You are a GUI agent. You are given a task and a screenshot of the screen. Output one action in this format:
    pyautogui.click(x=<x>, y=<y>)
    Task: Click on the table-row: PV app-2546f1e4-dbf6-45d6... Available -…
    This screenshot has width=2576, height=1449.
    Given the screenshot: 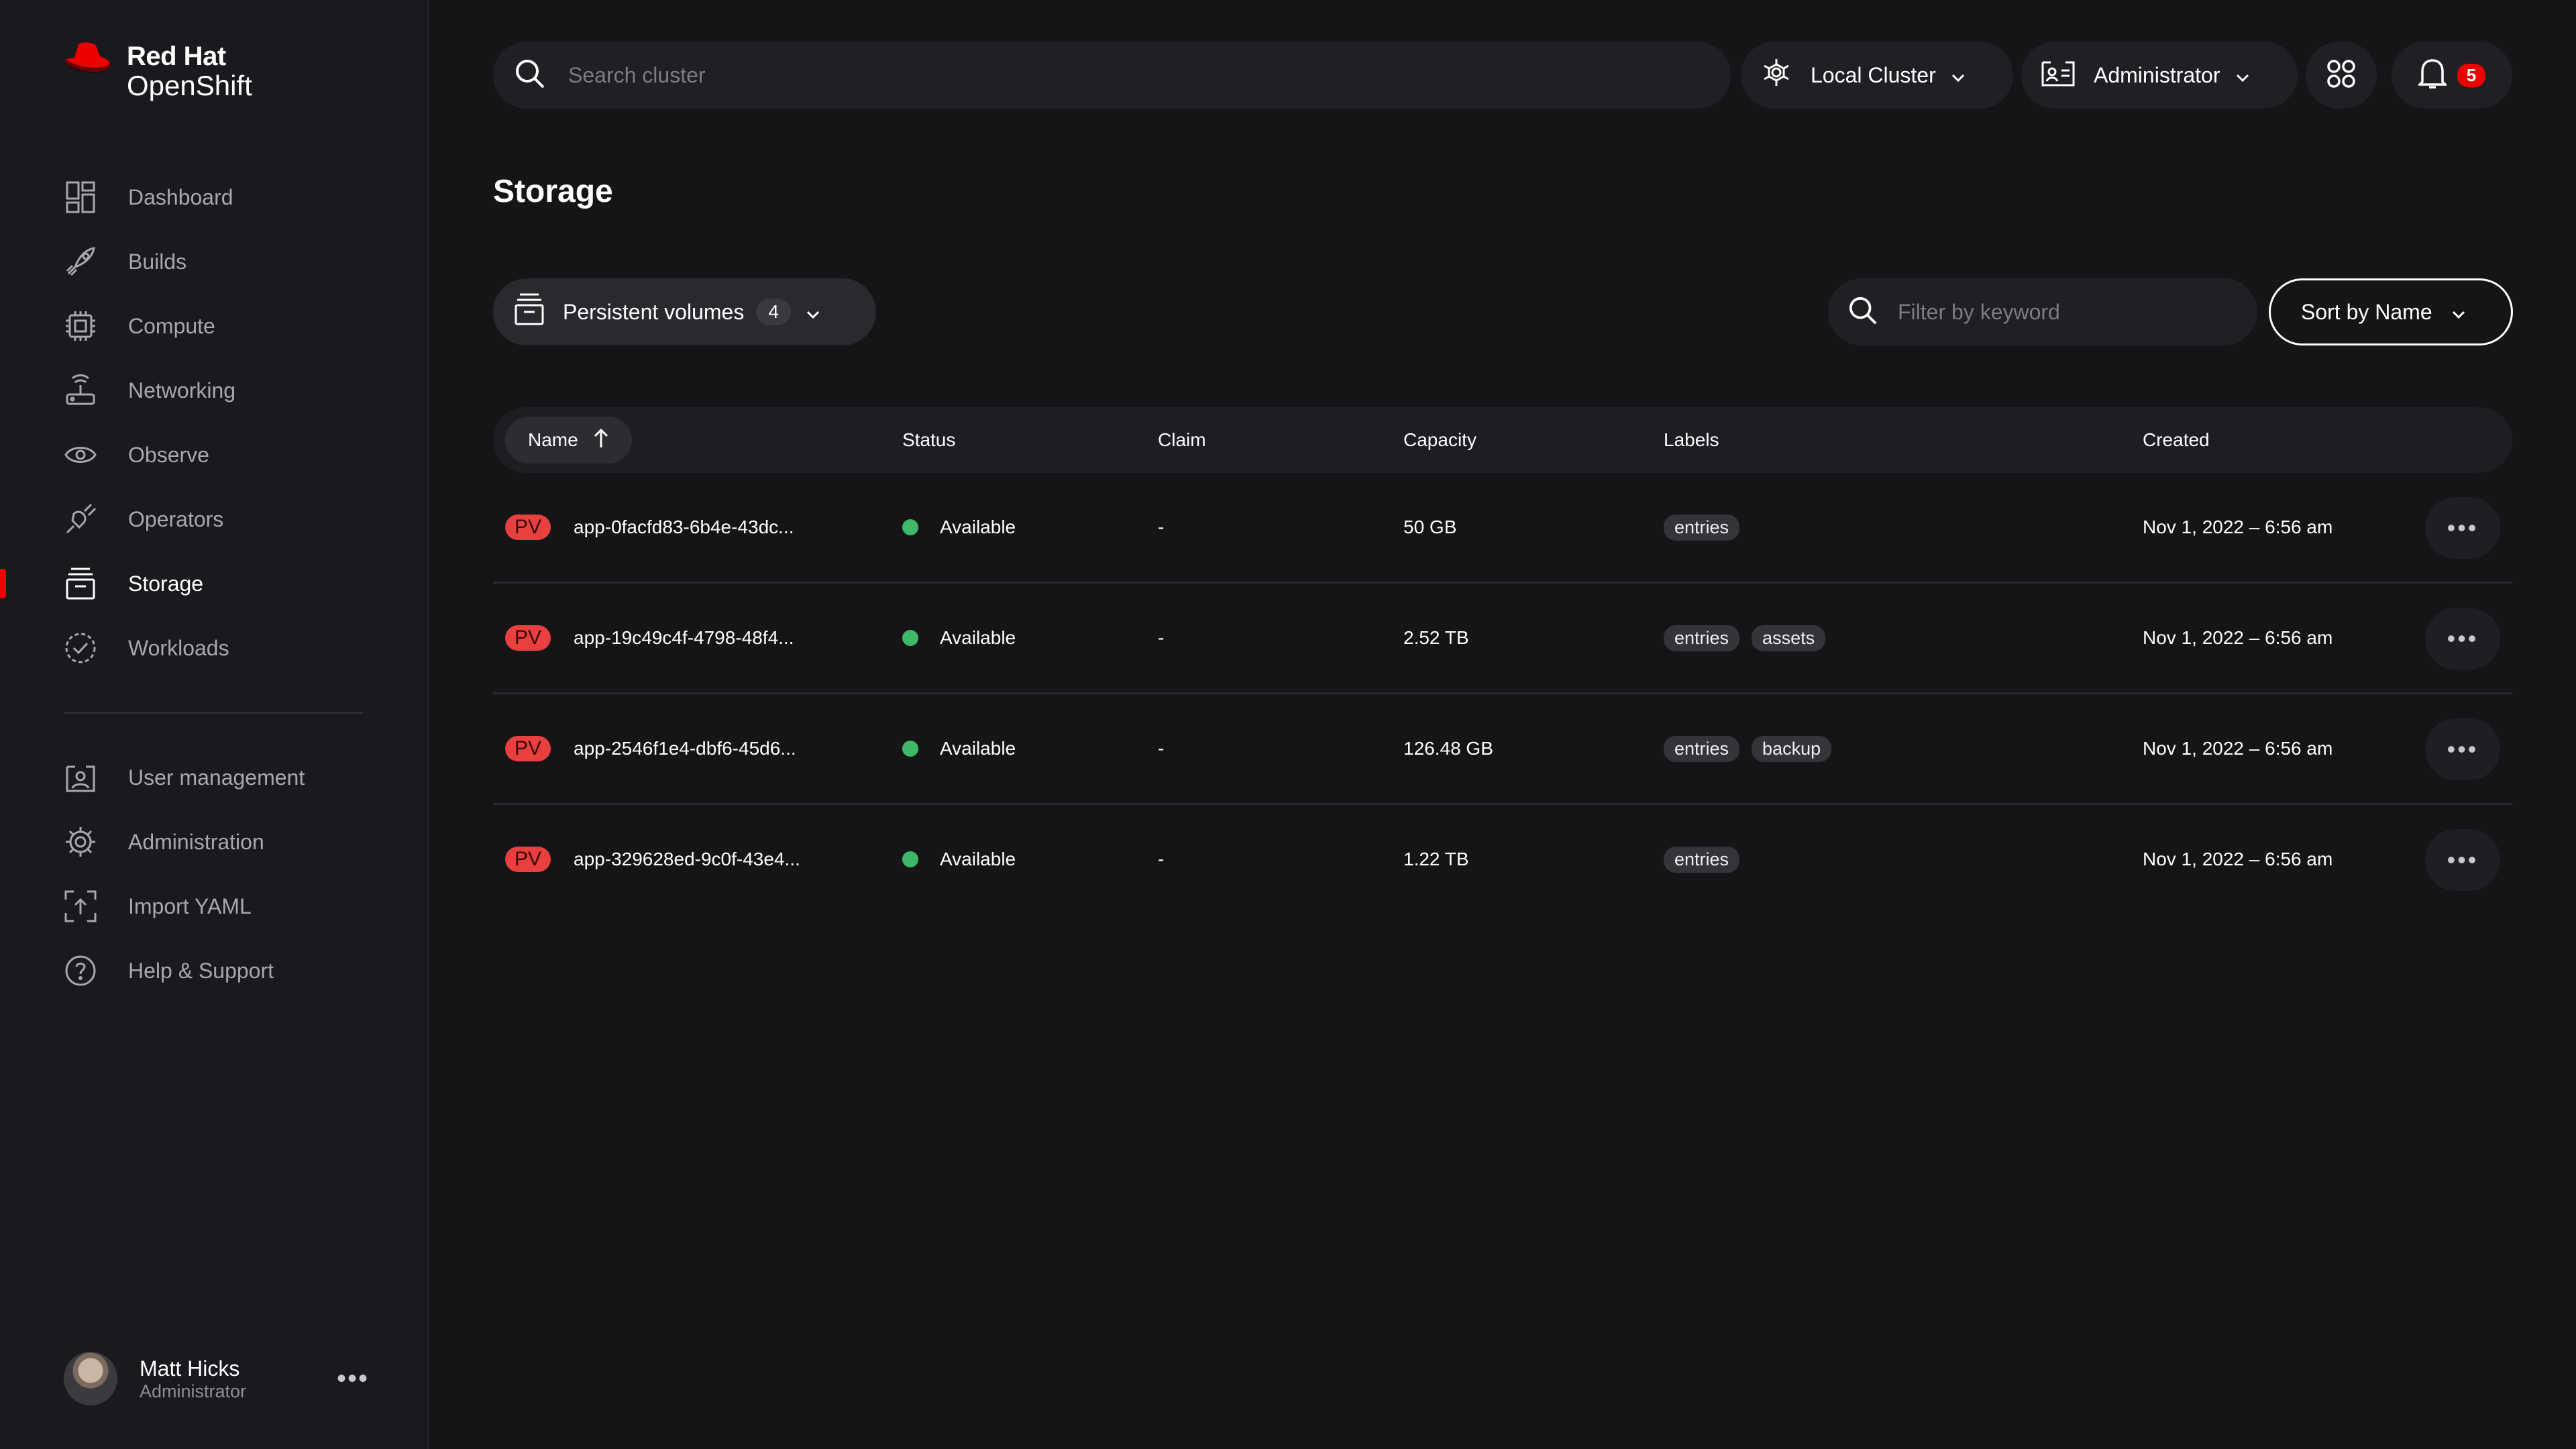 What is the action you would take?
    pyautogui.click(x=1502, y=749)
    